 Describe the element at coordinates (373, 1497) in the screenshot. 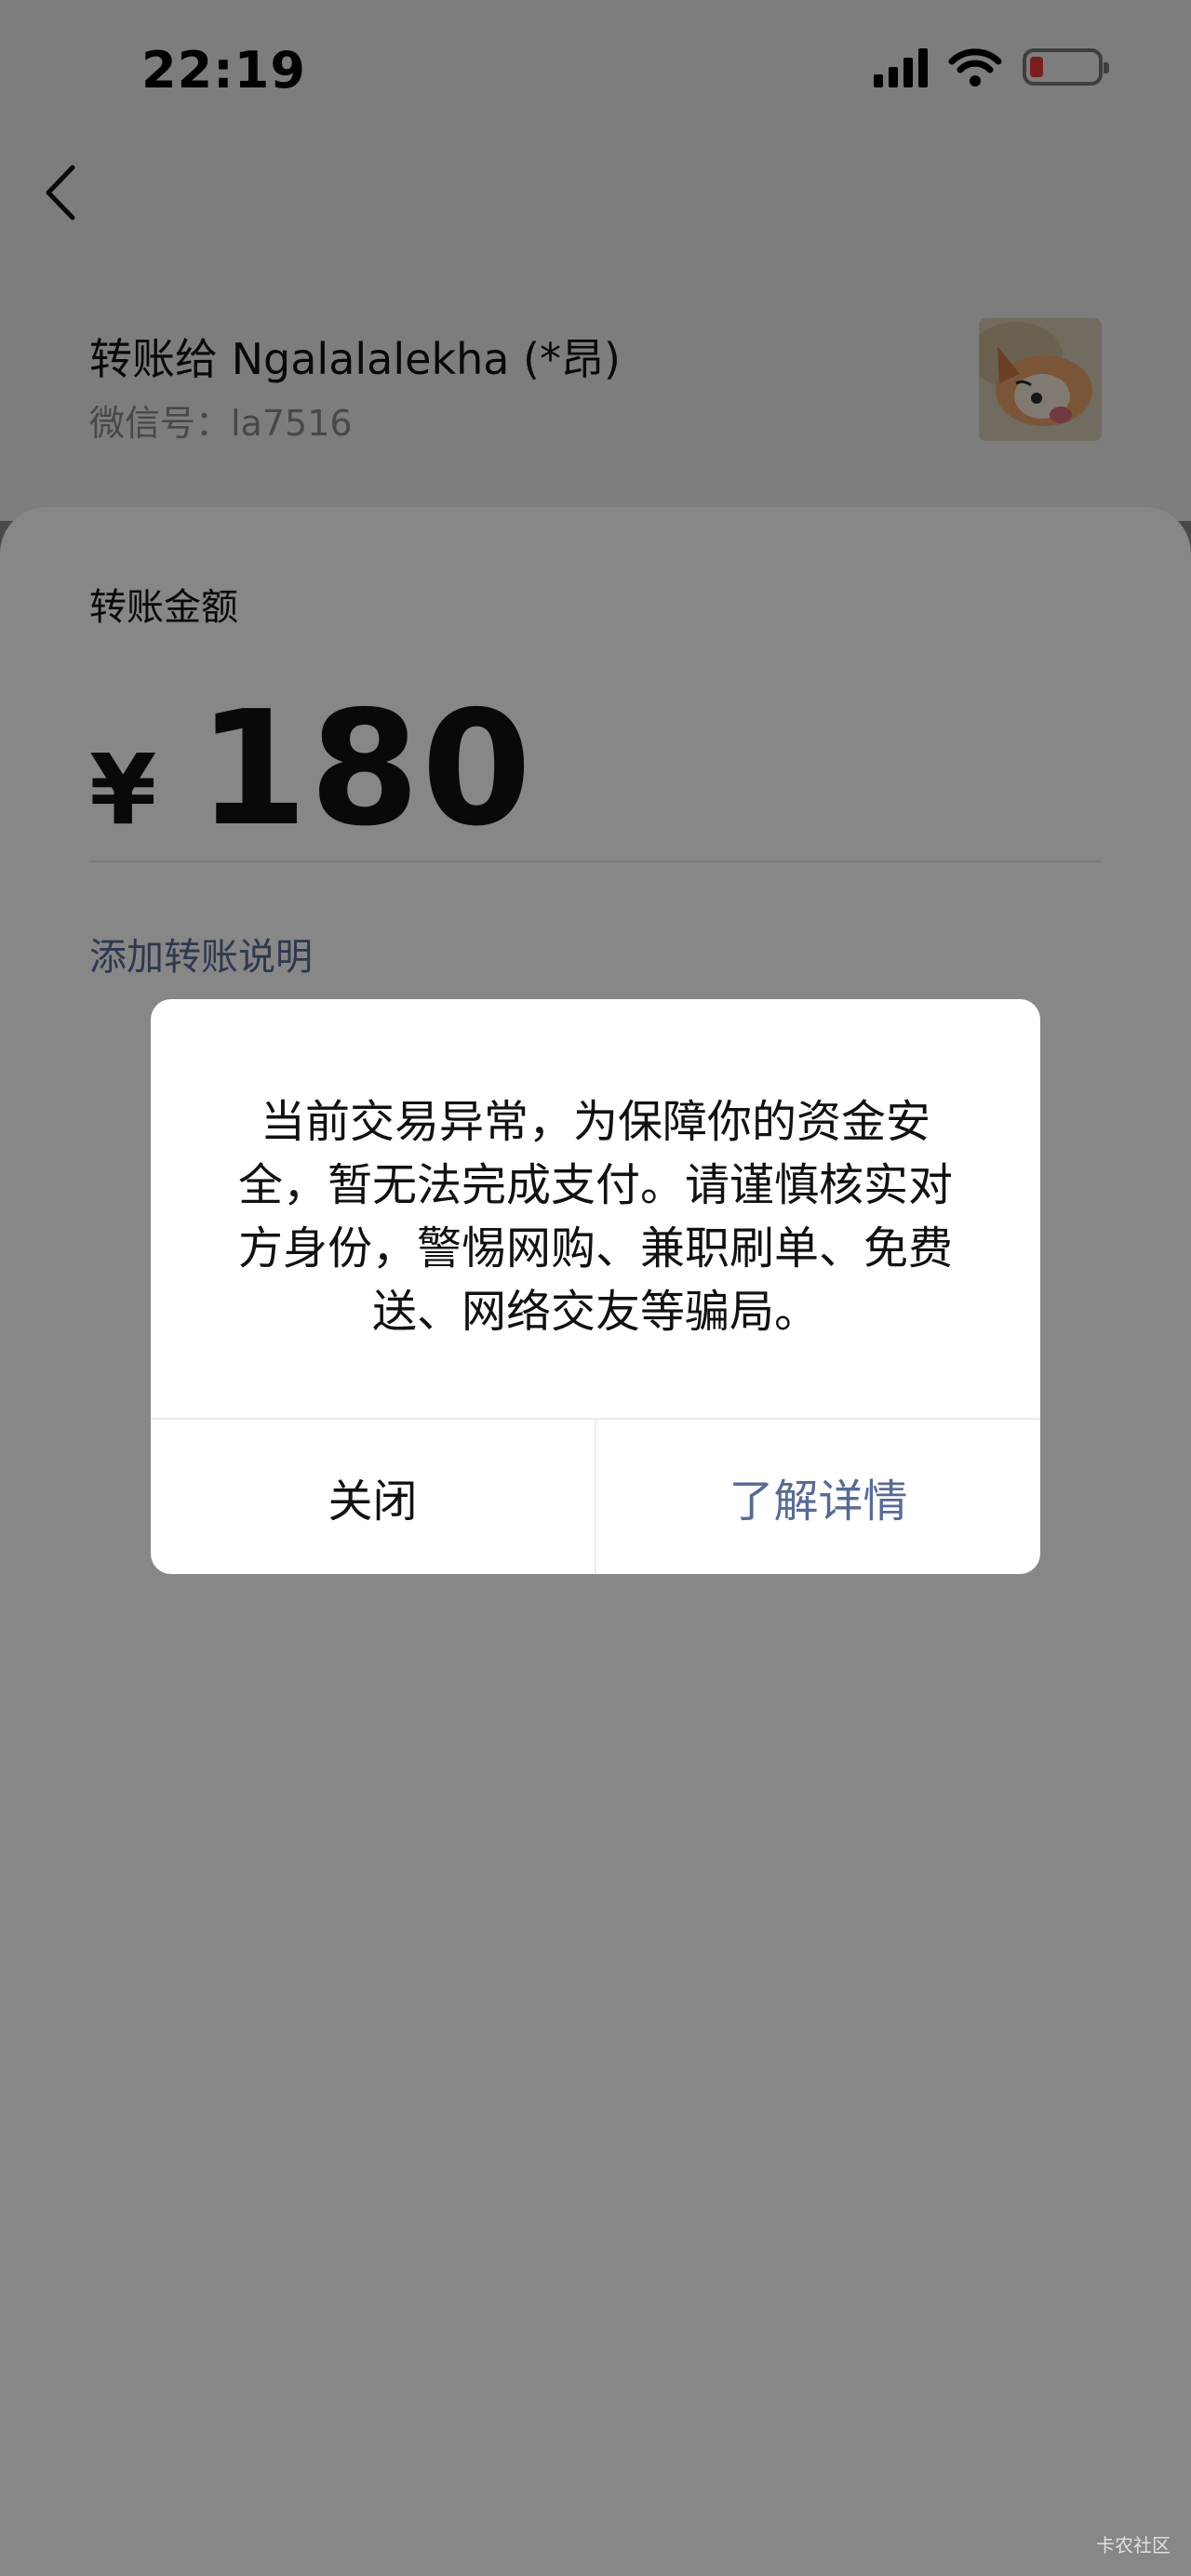

I see `close-button: 关闭` at that location.